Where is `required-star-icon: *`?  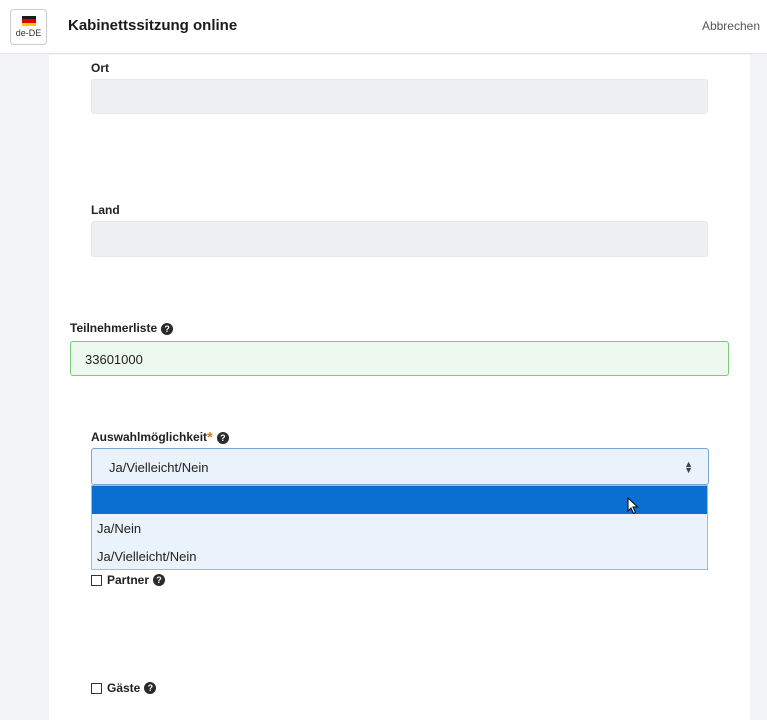 required-star-icon: * is located at coordinates (210, 437).